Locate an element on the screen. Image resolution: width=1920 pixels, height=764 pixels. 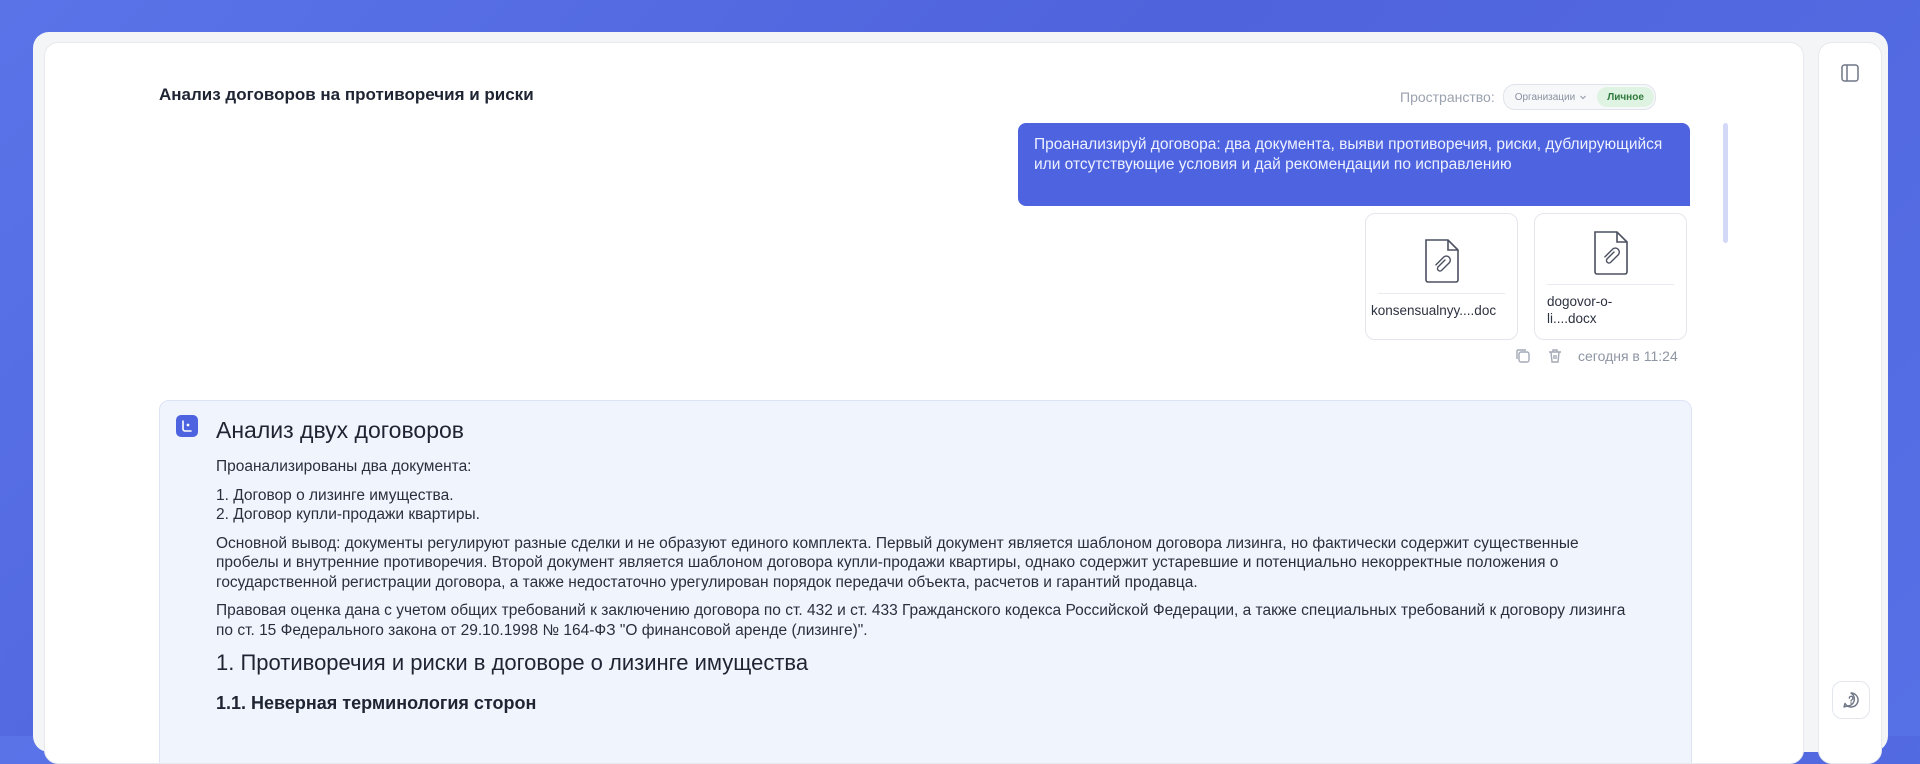
space-toggle: Организации Личное is located at coordinates (1579, 97).